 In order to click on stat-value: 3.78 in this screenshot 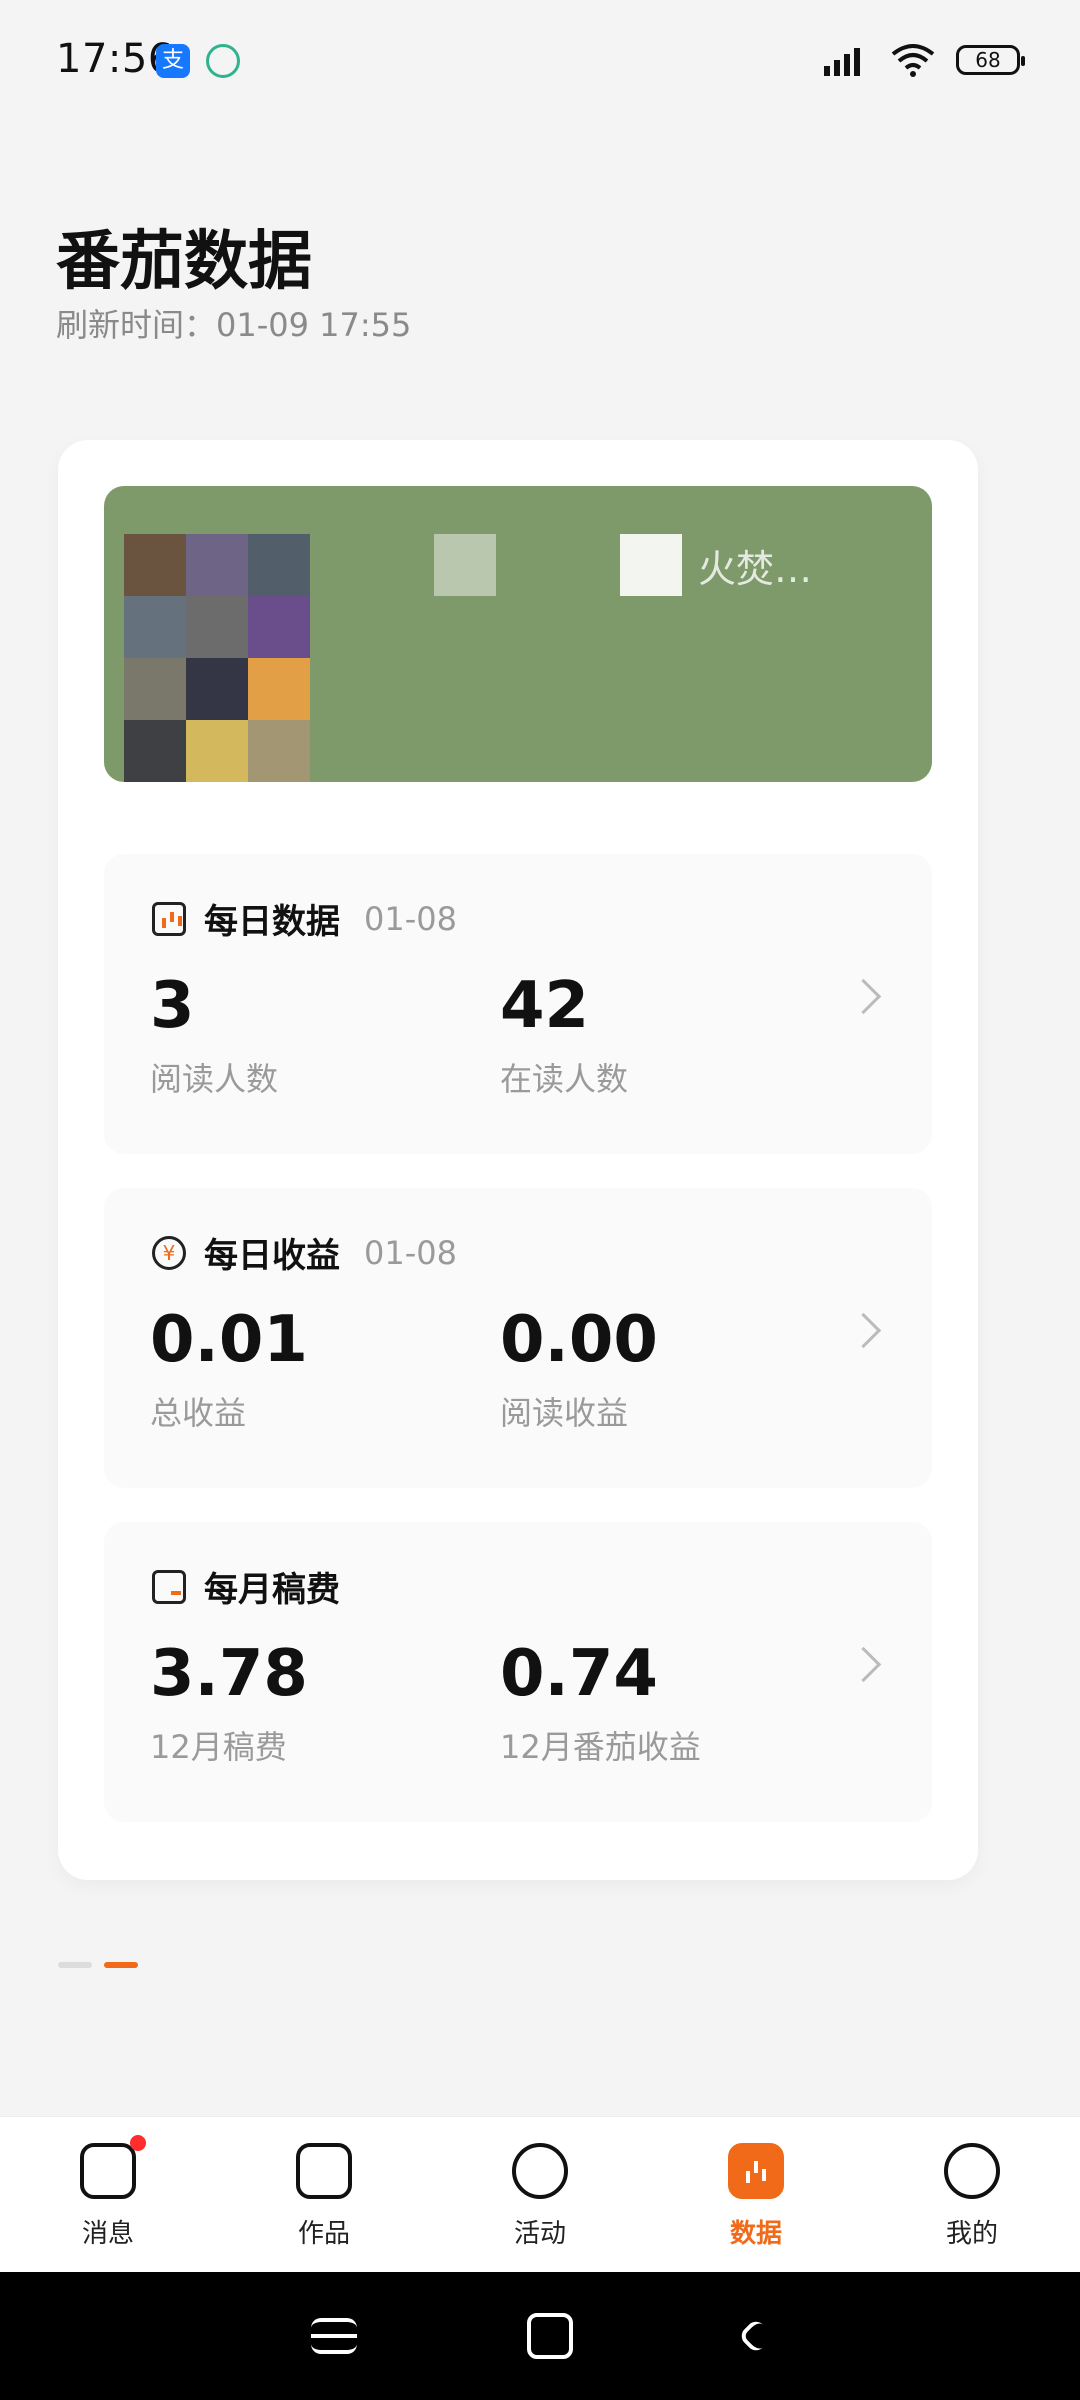, I will do `click(229, 1674)`.